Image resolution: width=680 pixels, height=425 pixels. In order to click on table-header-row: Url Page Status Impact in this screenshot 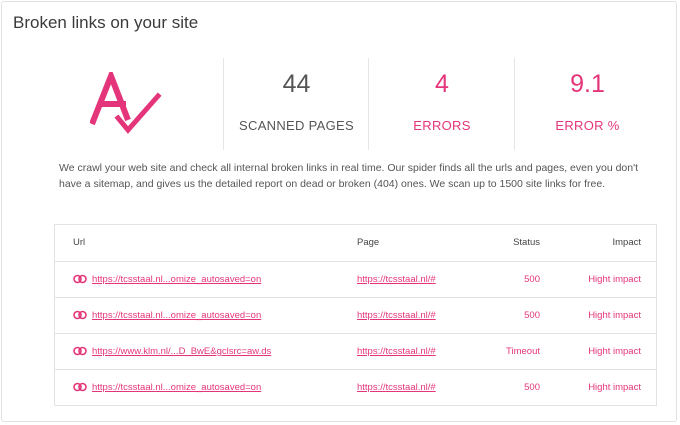, I will do `click(355, 243)`.